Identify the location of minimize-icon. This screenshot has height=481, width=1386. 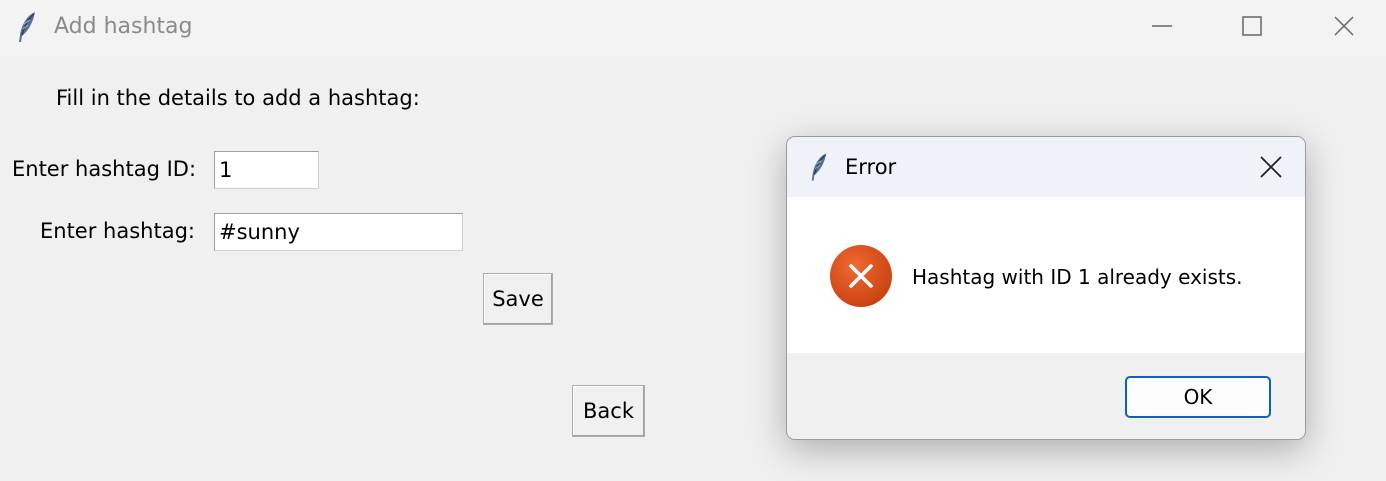
(1162, 26).